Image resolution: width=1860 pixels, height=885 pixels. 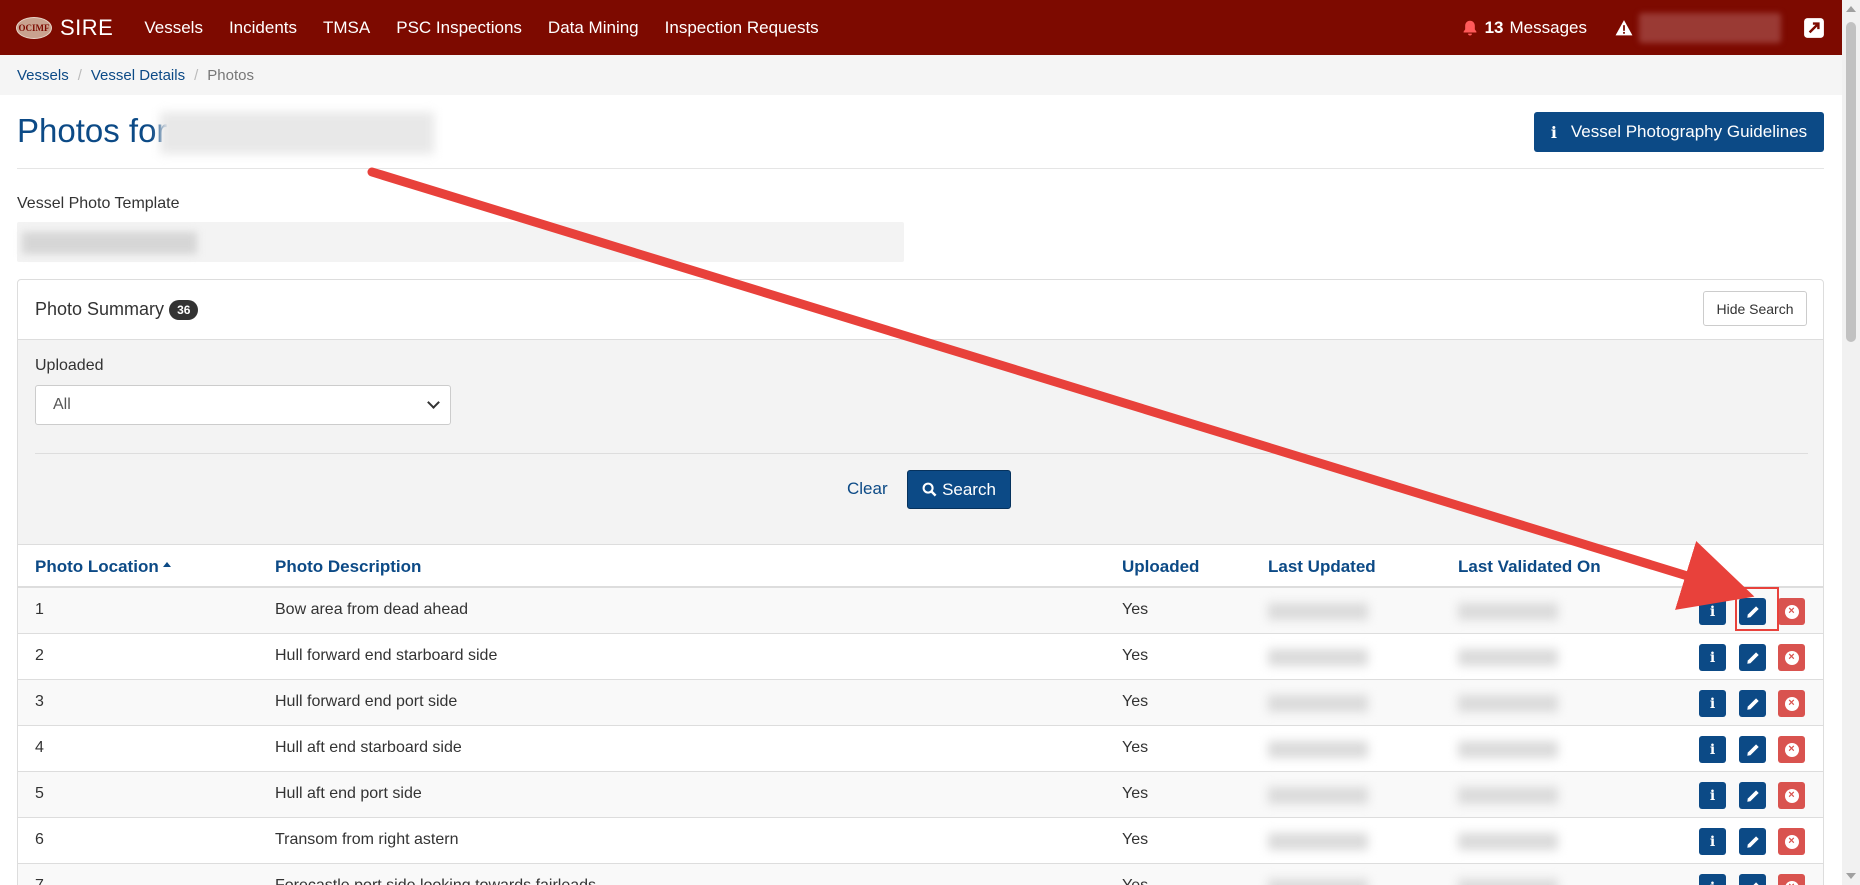 What do you see at coordinates (921, 75) in the screenshot?
I see `breadcrumb: Vessels / Vessel Details / Photos` at bounding box center [921, 75].